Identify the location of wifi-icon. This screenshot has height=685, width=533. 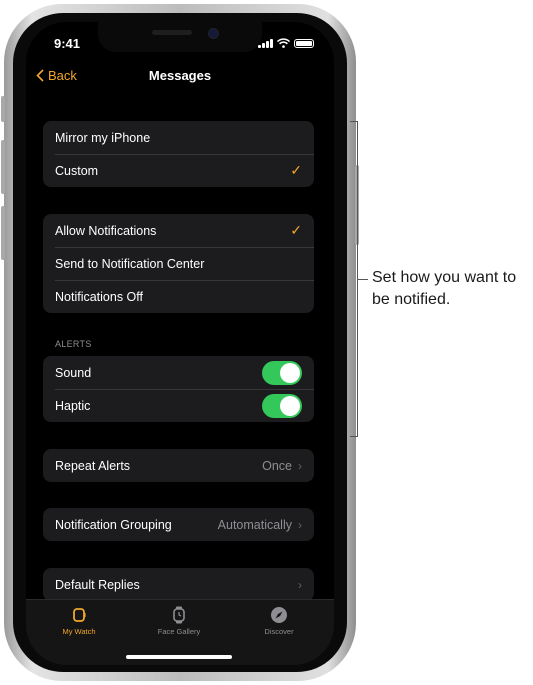
(283, 43).